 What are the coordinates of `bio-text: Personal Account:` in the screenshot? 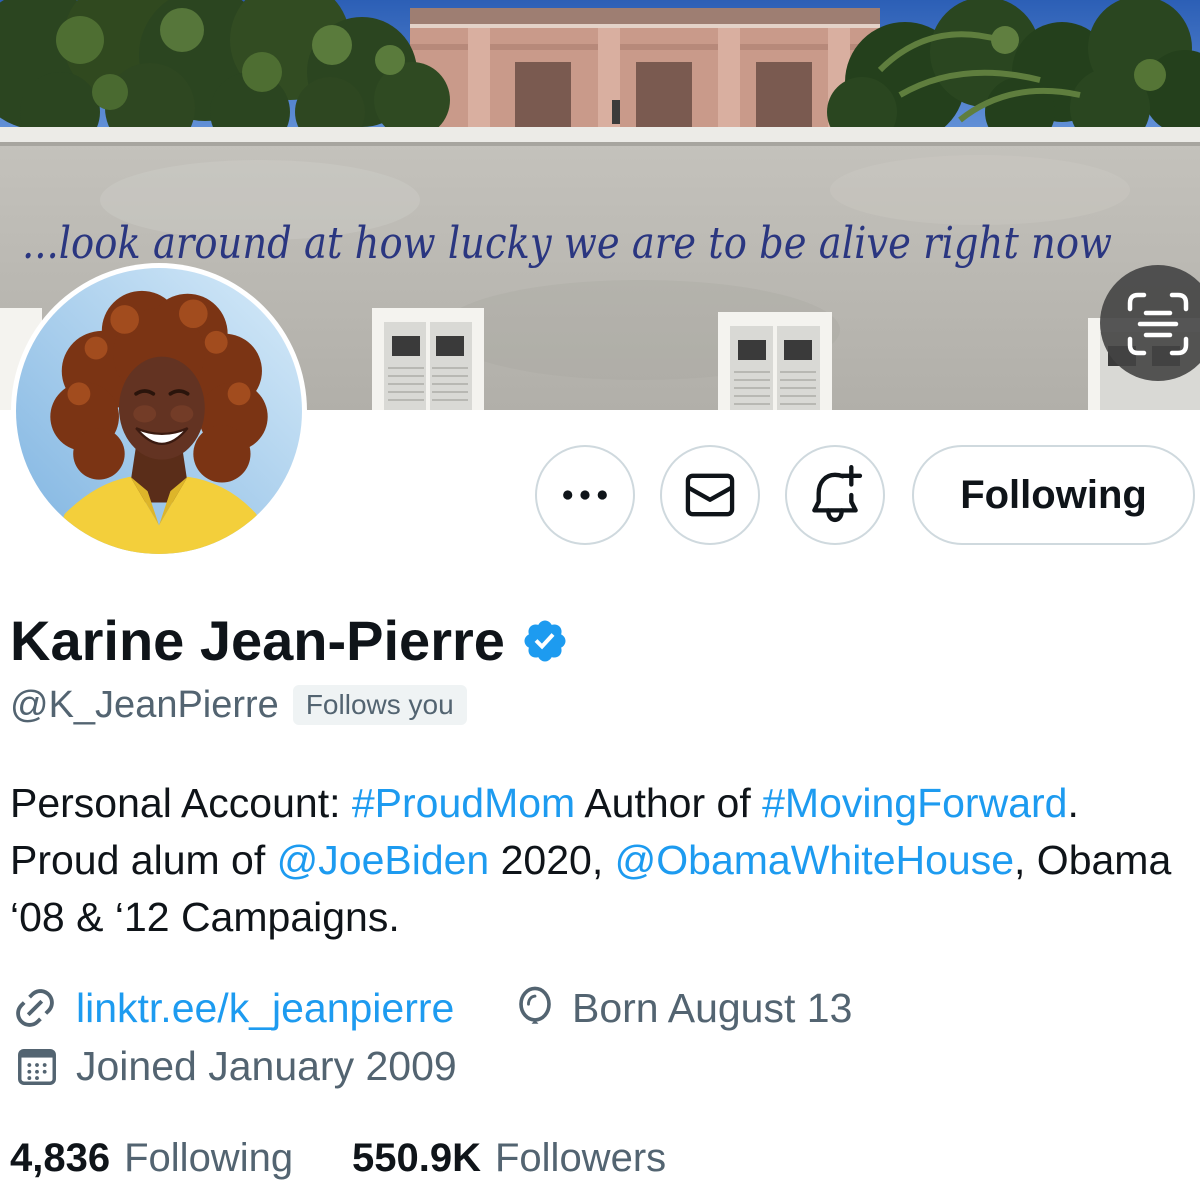 It's located at (181, 803).